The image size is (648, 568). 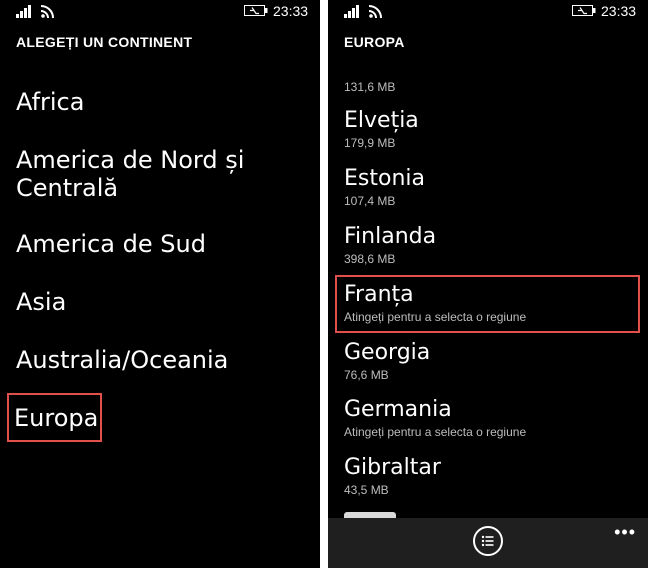 I want to click on app-bar: •••, so click(x=488, y=543).